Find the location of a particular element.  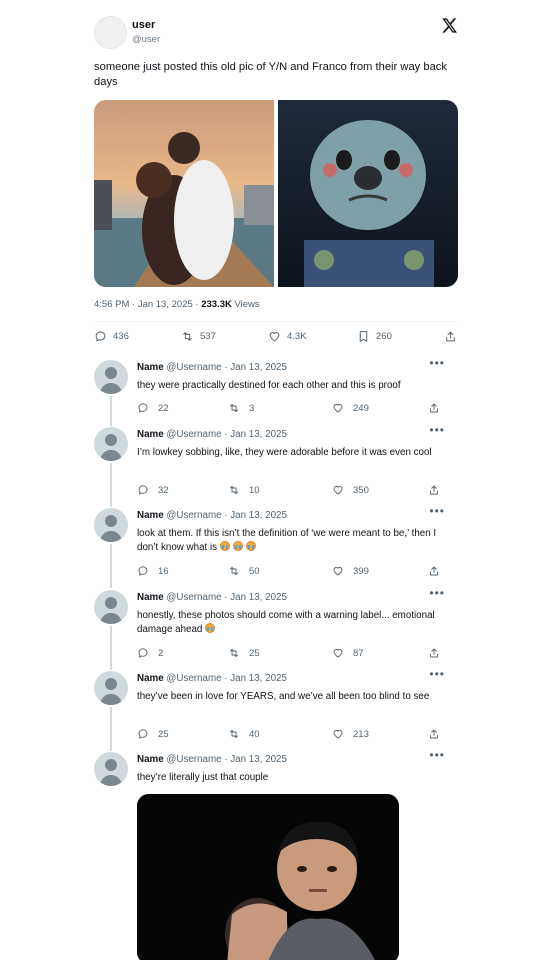

repost-button: 537 is located at coordinates (198, 336).